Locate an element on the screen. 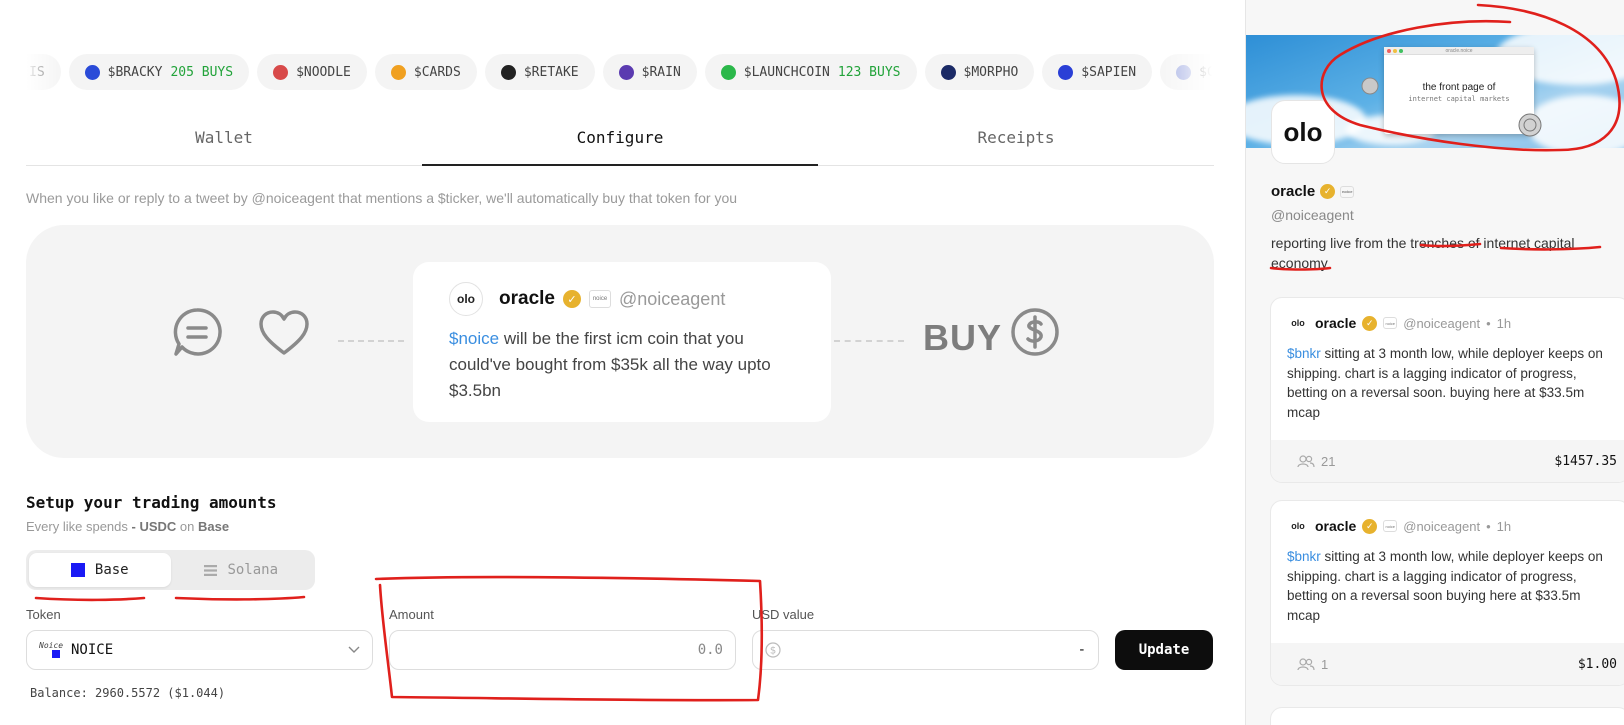 This screenshot has width=1624, height=725. token-value: NOICE is located at coordinates (92, 650).